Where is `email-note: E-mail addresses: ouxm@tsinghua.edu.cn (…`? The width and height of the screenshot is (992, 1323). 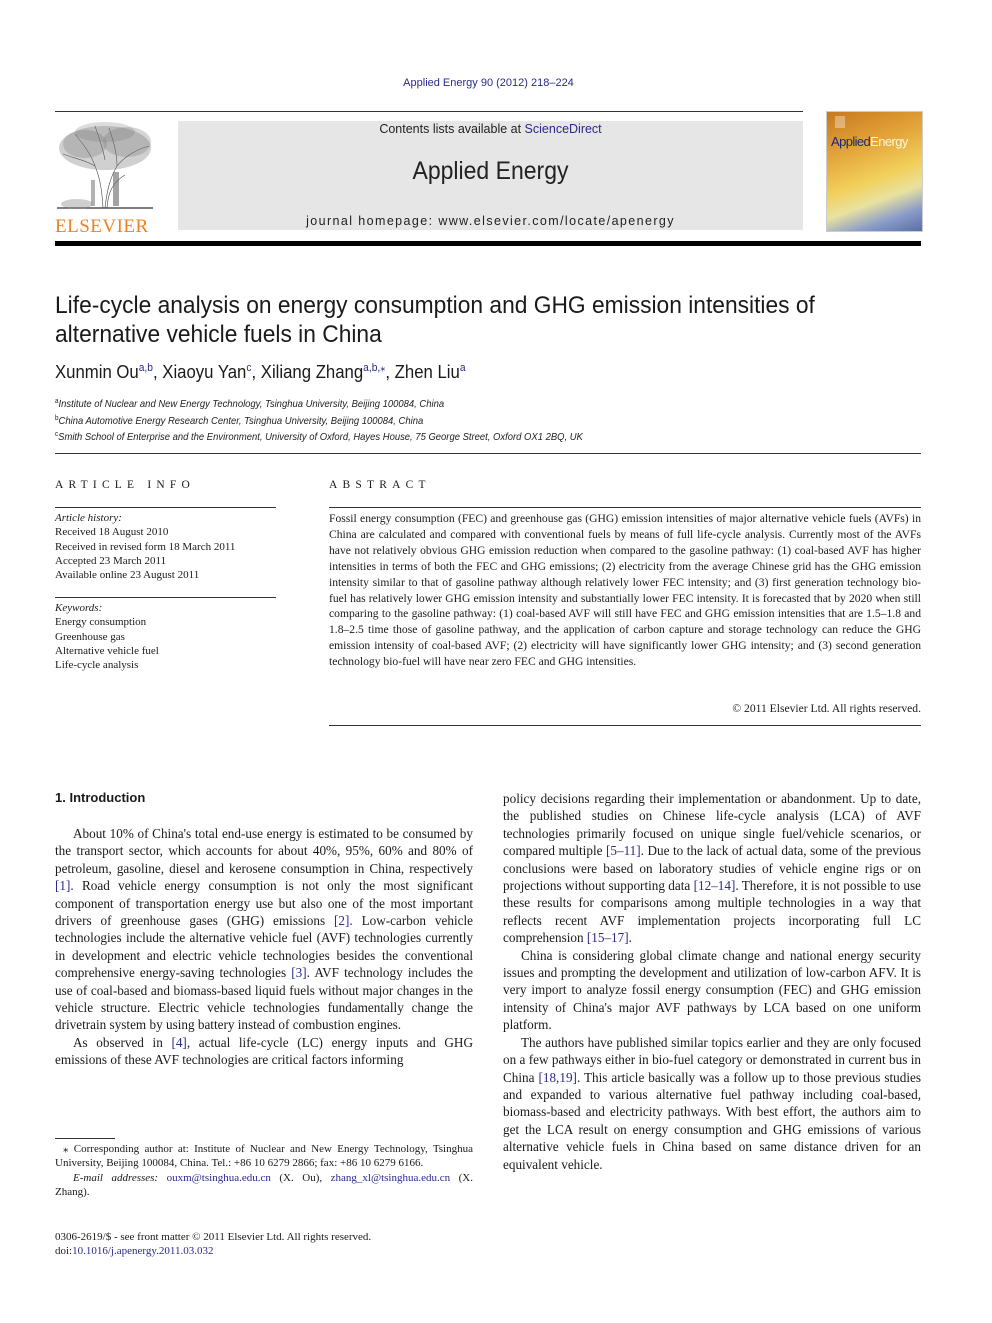
email-note: E-mail addresses: ouxm@tsinghua.edu.cn (… is located at coordinates (264, 1185).